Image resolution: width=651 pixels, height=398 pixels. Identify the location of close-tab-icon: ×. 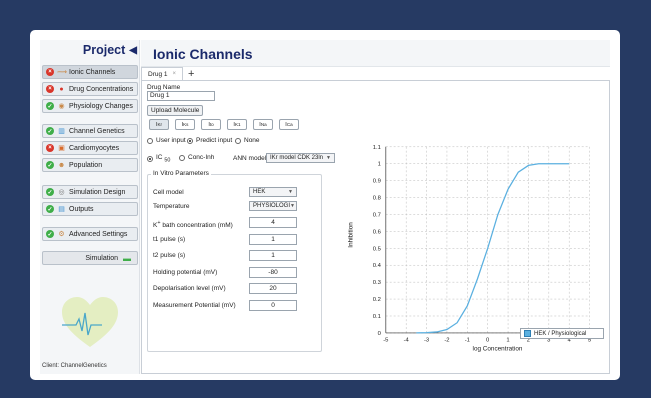
(175, 74).